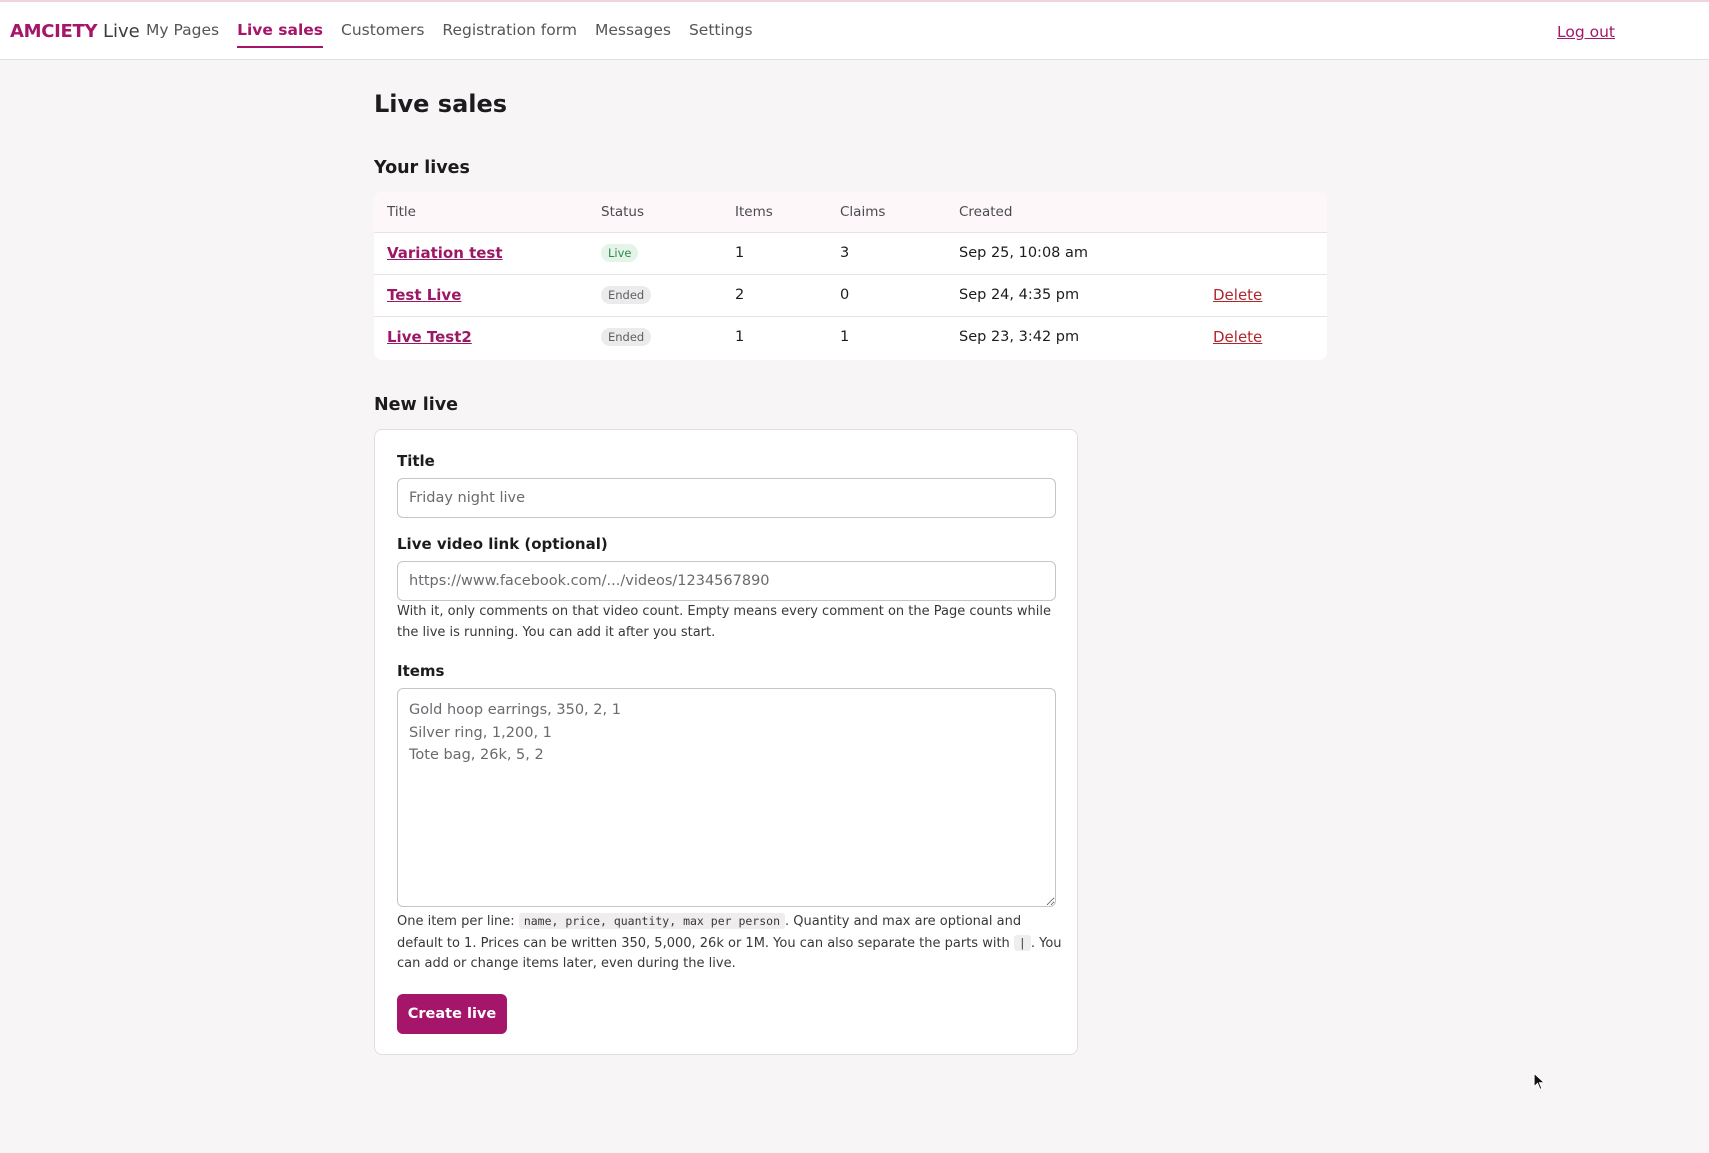 The image size is (1709, 1153). What do you see at coordinates (774, 212) in the screenshot?
I see `column-header-items: Items` at bounding box center [774, 212].